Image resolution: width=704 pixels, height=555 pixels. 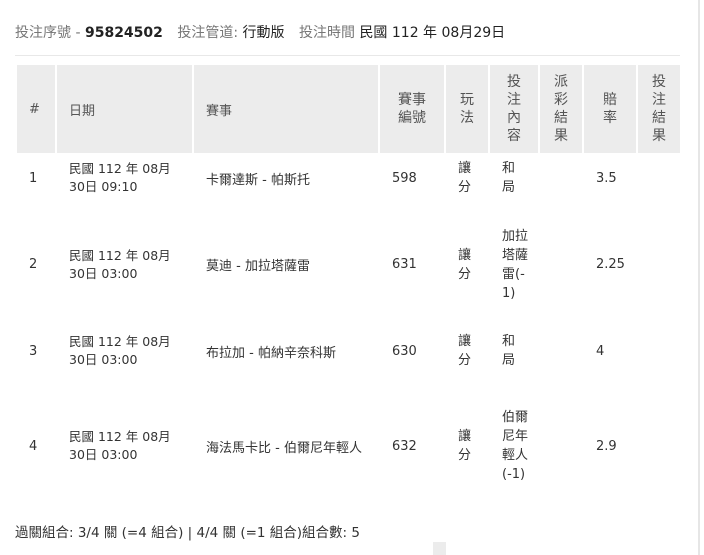 I want to click on row-odds: 2.25, so click(x=610, y=264).